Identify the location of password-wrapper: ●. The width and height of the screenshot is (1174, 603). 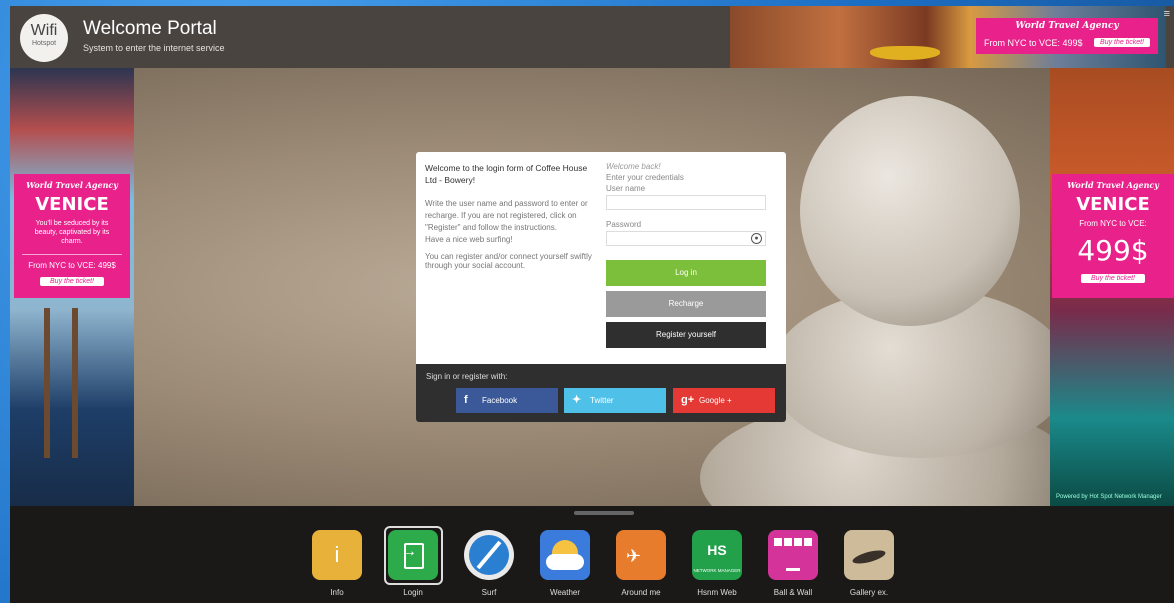
(686, 238).